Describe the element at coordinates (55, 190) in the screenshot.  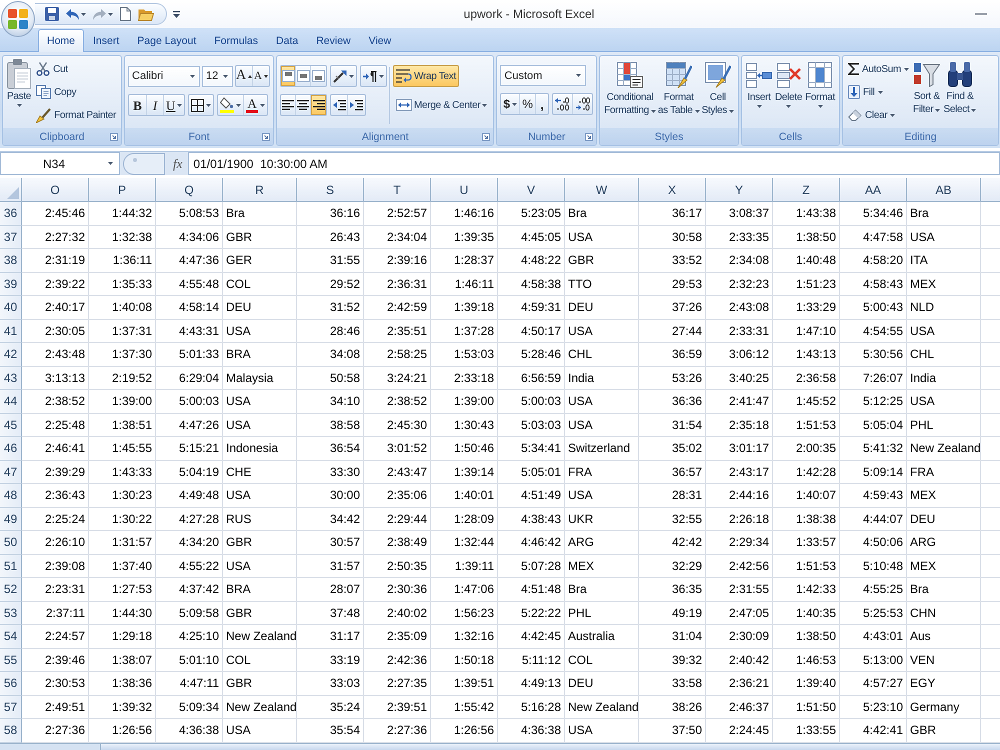
I see `column-header: O` at that location.